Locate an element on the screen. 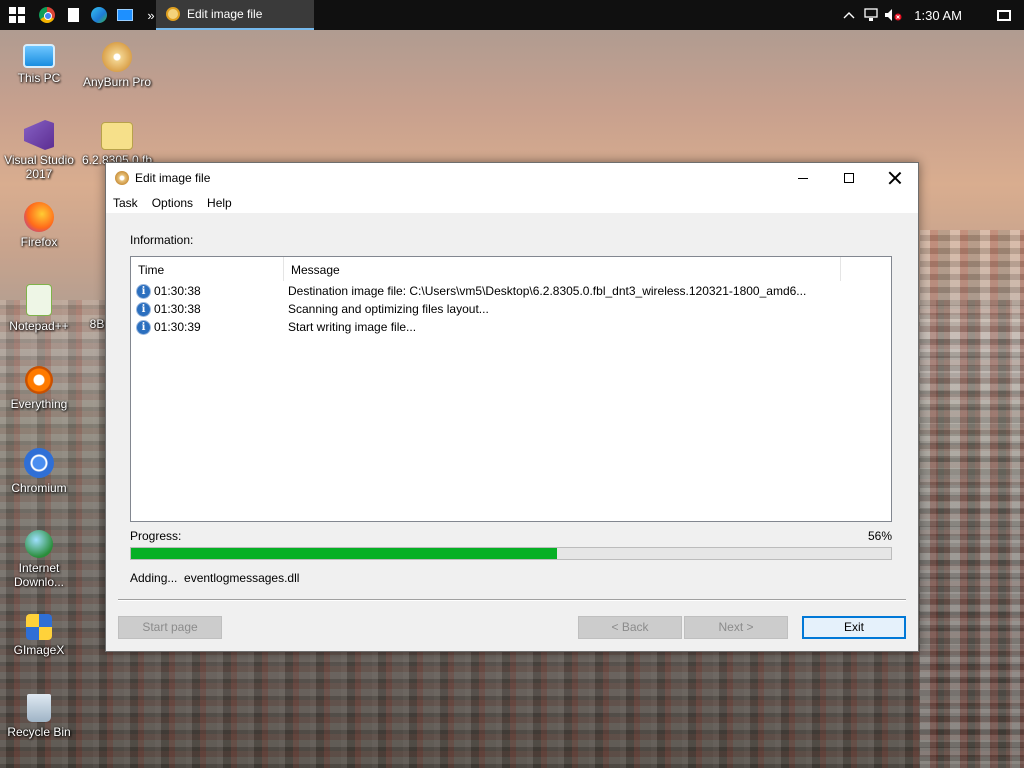 This screenshot has height=768, width=1024. taskbar-clock: 1:30 AM is located at coordinates (944, 15).